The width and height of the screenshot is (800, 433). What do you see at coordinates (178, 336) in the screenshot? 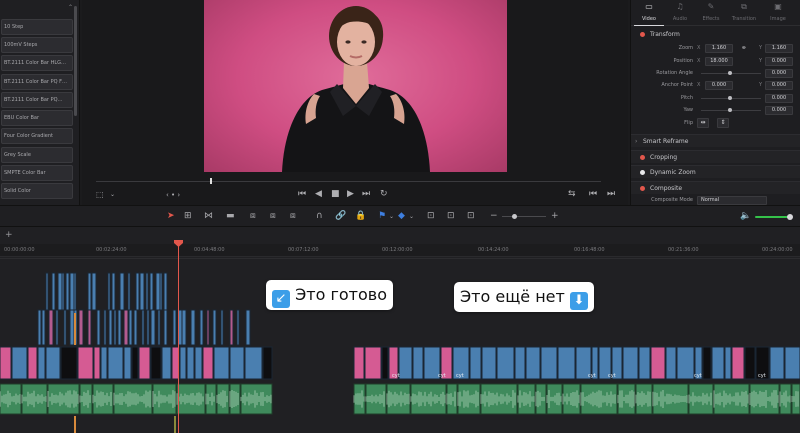
I see `timeline-playhead` at bounding box center [178, 336].